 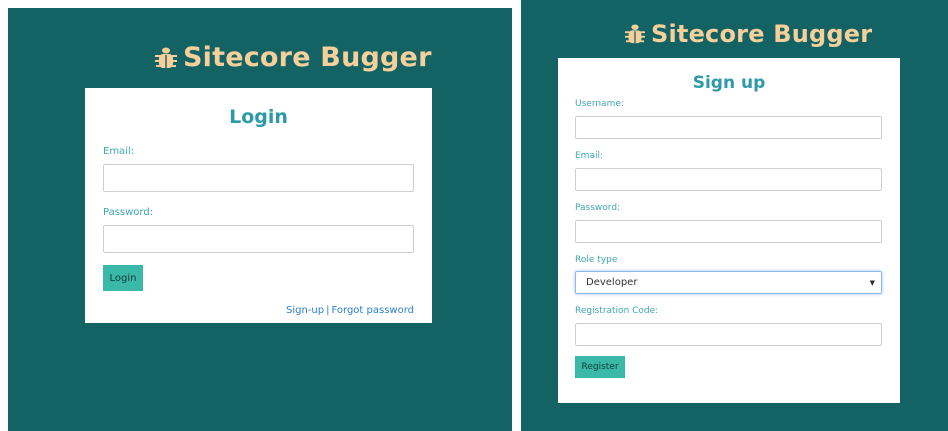 What do you see at coordinates (599, 104) in the screenshot?
I see `username-label: Username:` at bounding box center [599, 104].